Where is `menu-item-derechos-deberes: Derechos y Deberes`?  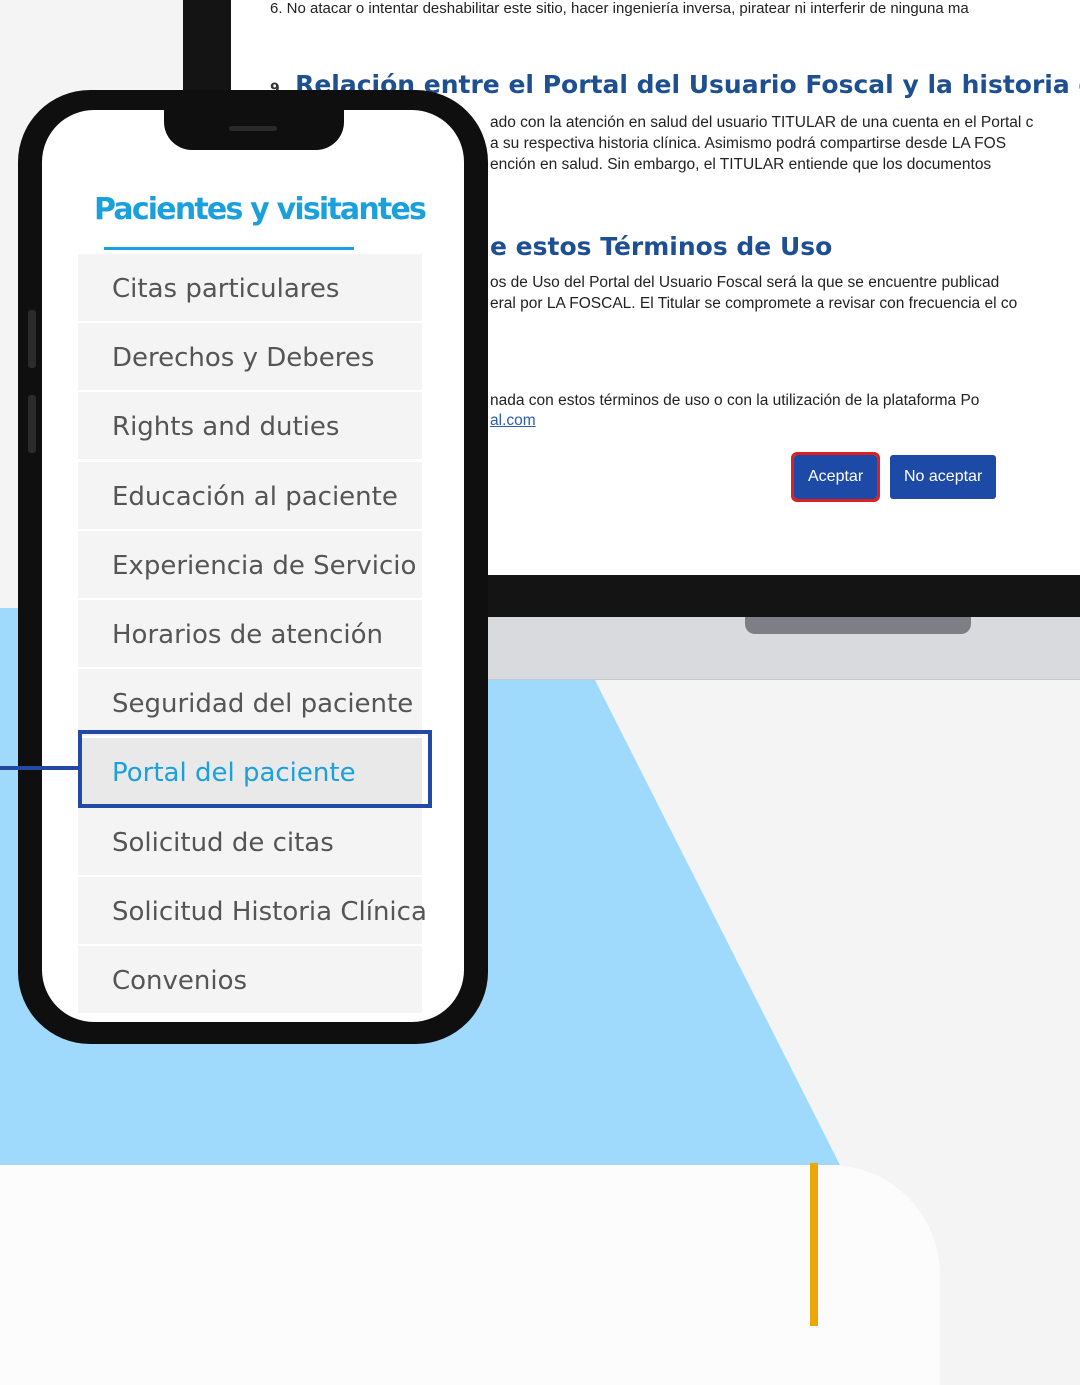
menu-item-derechos-deberes: Derechos y Deberes is located at coordinates (250, 357).